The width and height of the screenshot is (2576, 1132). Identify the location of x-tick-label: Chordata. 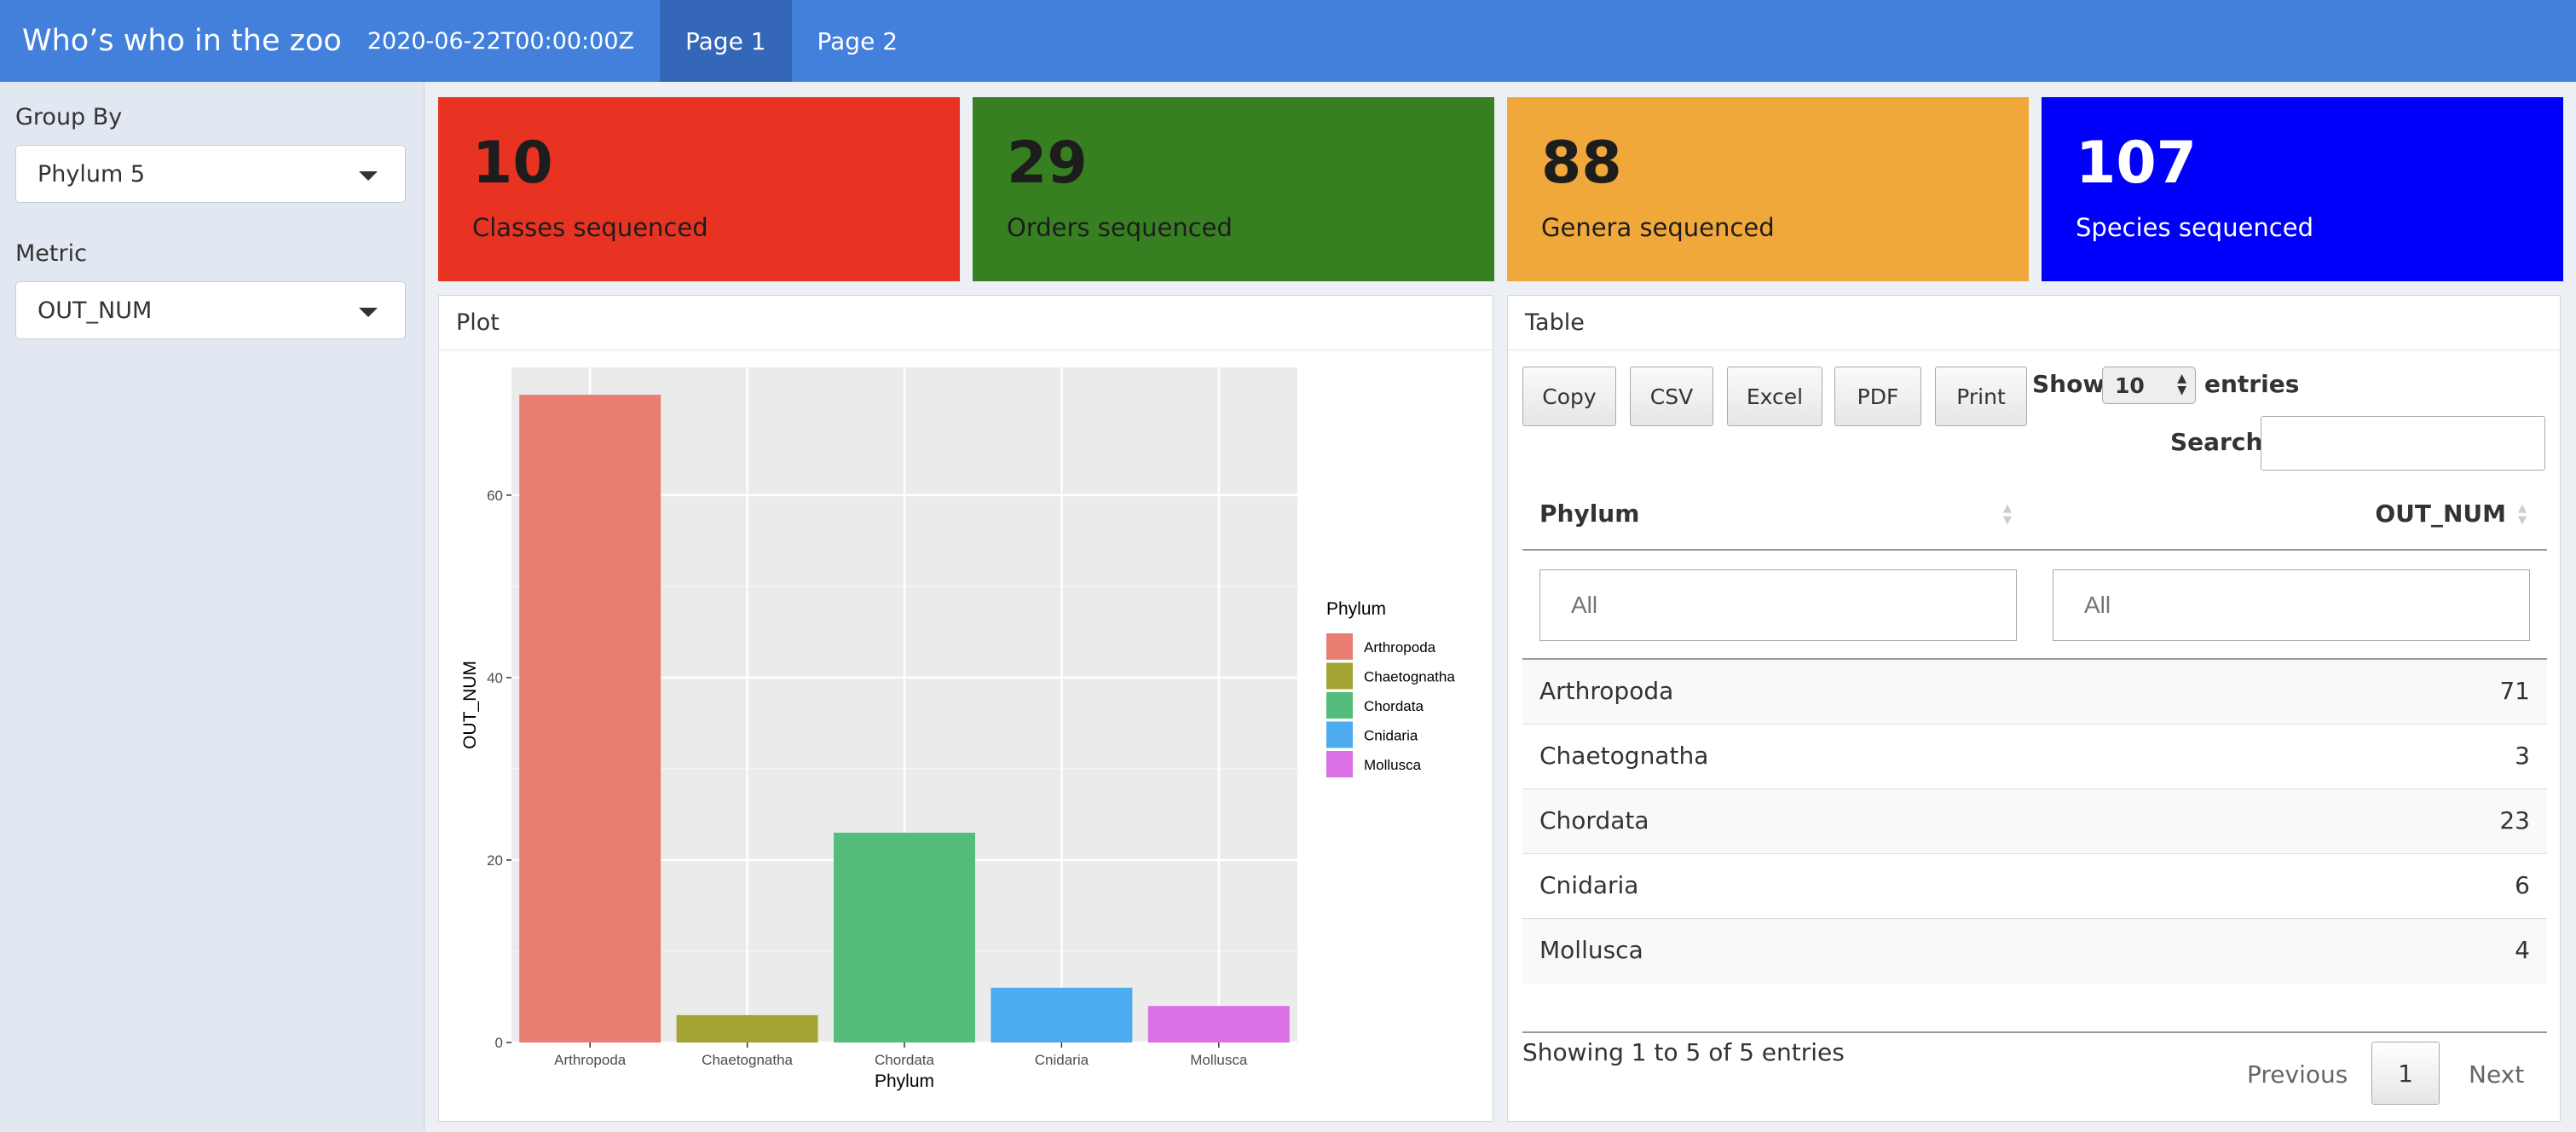
(904, 1060).